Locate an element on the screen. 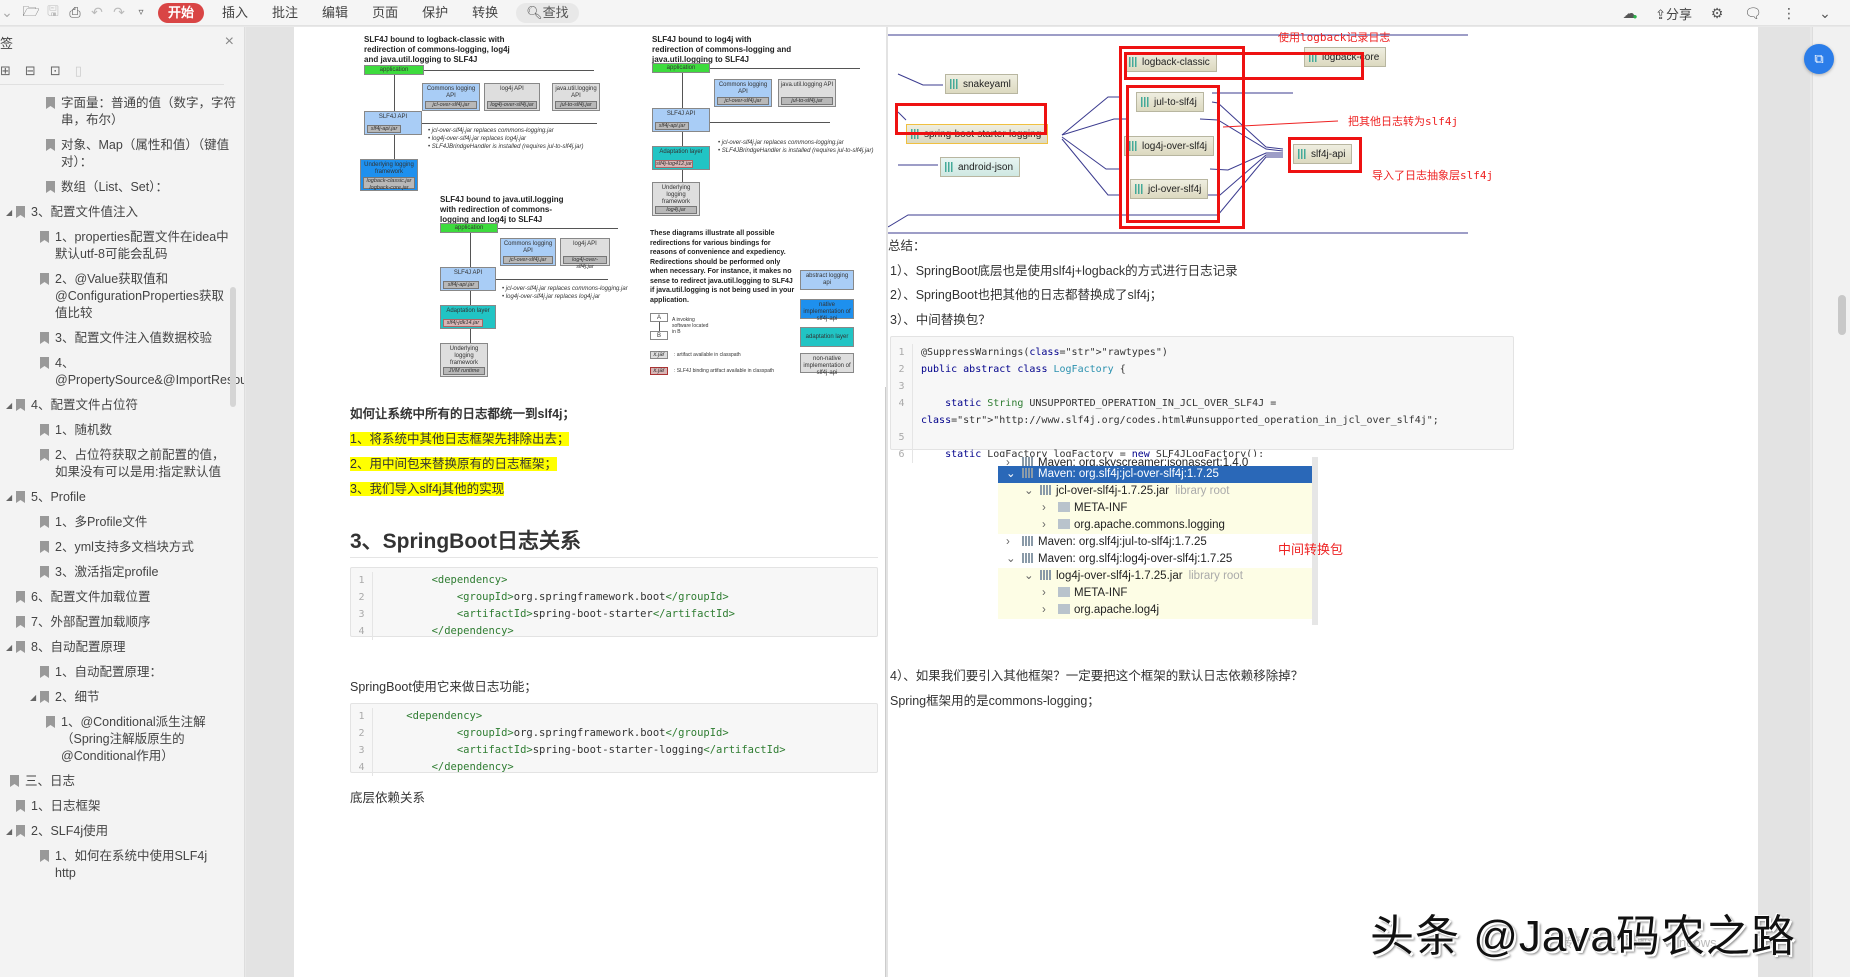 This screenshot has height=977, width=1850. node-snakeyaml: snakeyaml is located at coordinates (981, 84).